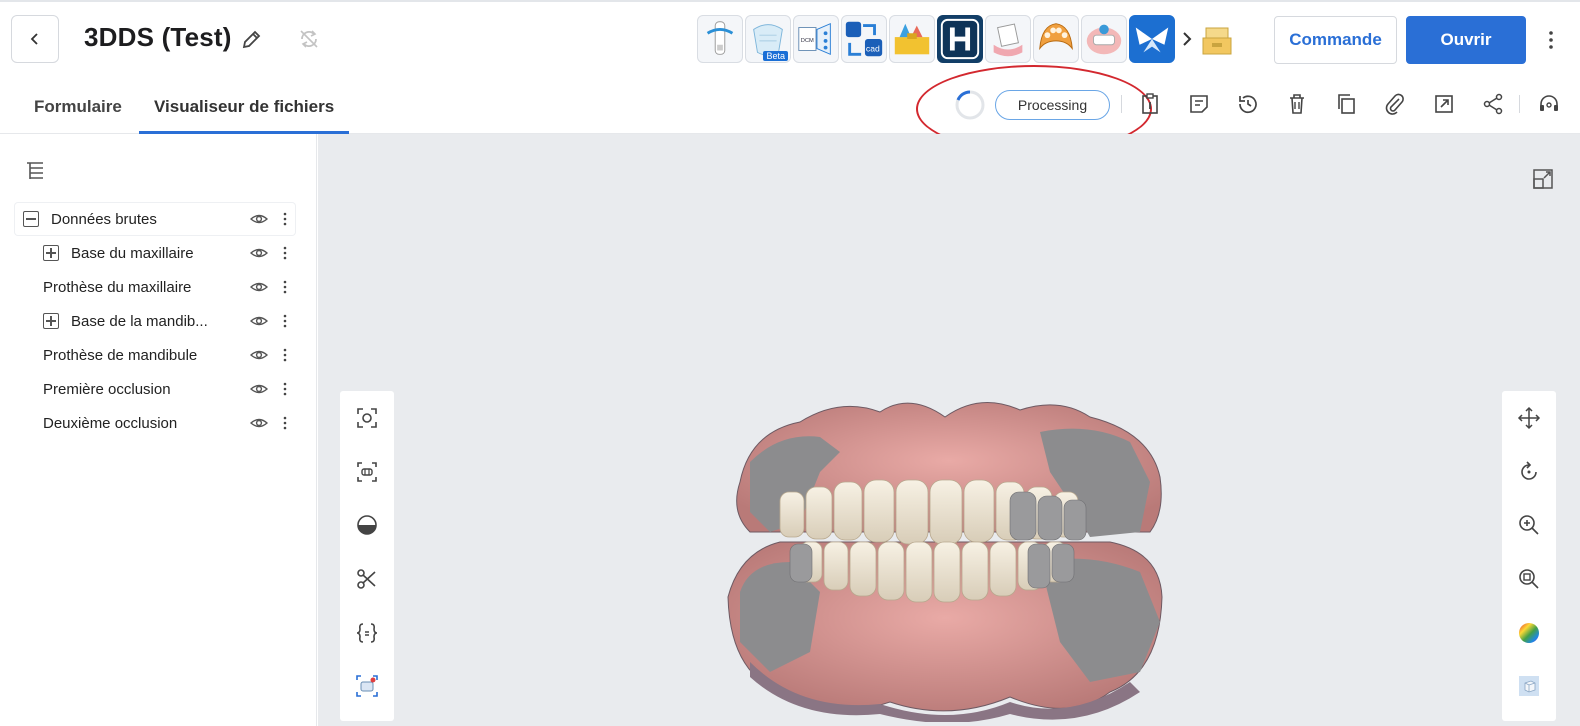  I want to click on open-external-icon, so click(1444, 104).